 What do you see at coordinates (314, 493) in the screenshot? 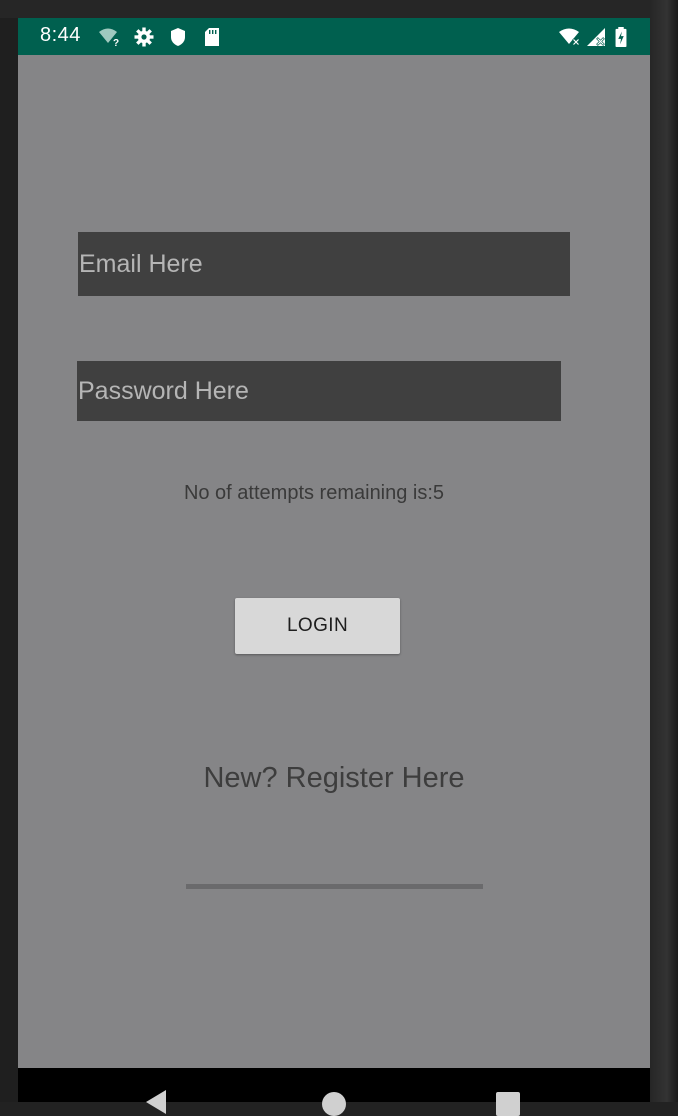
I see `attempts-remaining-text: No of attempts remaining is:5` at bounding box center [314, 493].